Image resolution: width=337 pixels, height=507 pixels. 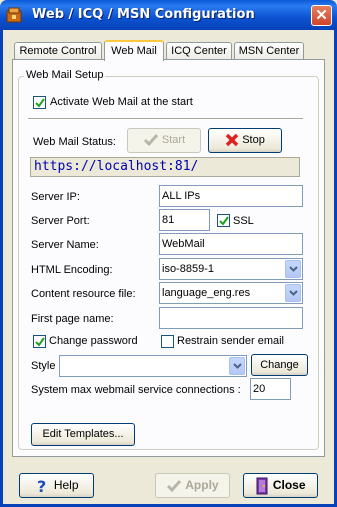 What do you see at coordinates (72, 270) in the screenshot?
I see `html-encoding-label: HTML Encoding:` at bounding box center [72, 270].